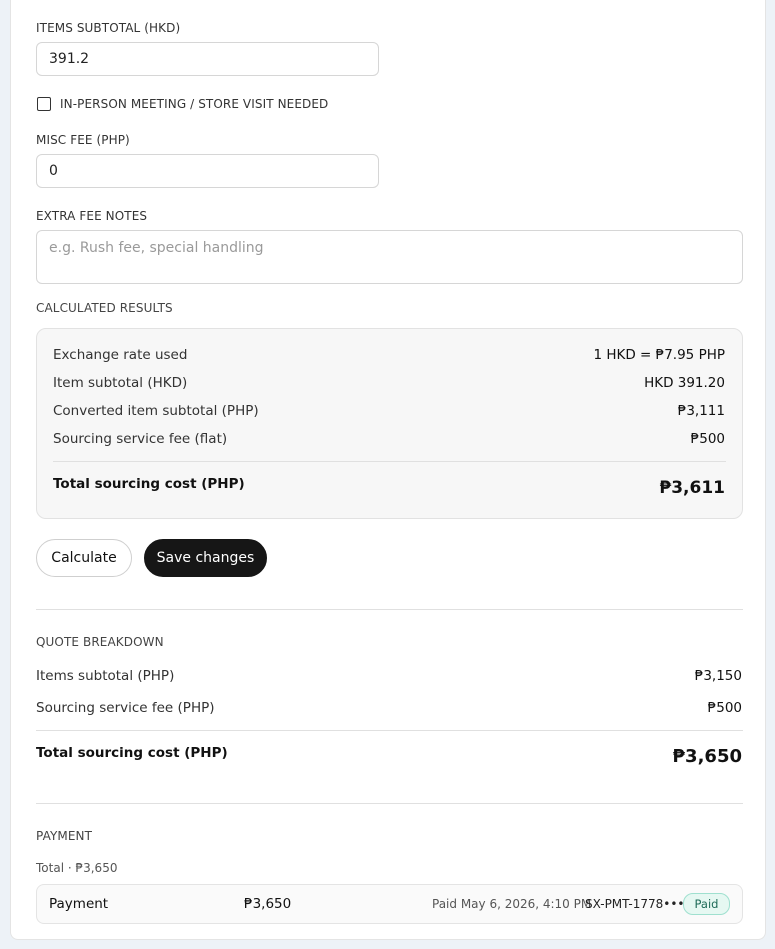 The height and width of the screenshot is (949, 775). What do you see at coordinates (92, 216) in the screenshot?
I see `extra-fee-notes-label: EXTRA FEE NOTES` at bounding box center [92, 216].